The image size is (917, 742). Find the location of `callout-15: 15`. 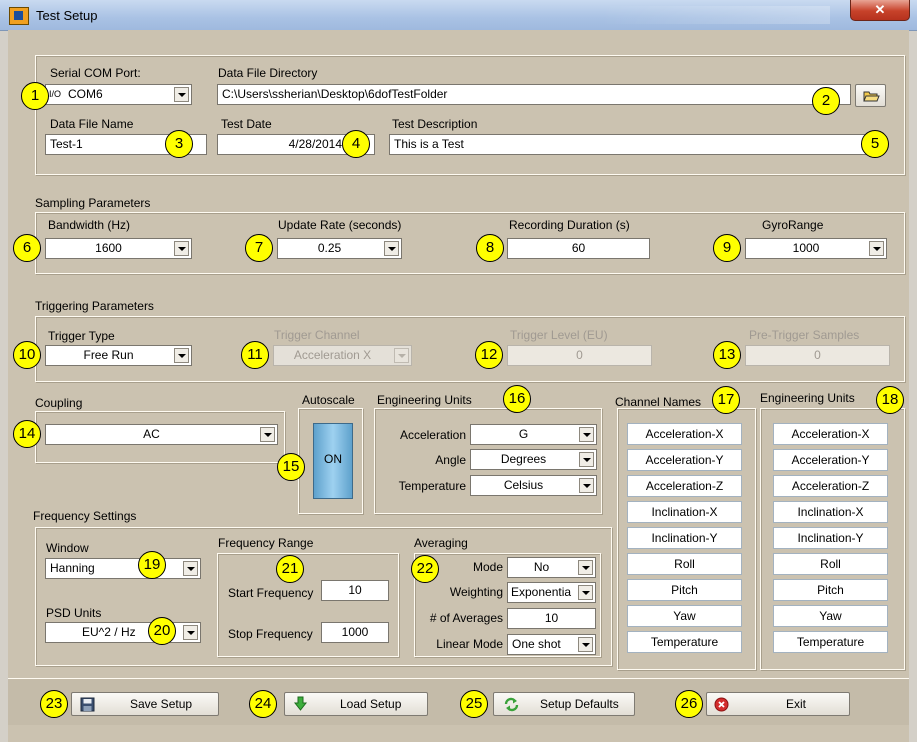

callout-15: 15 is located at coordinates (291, 467).